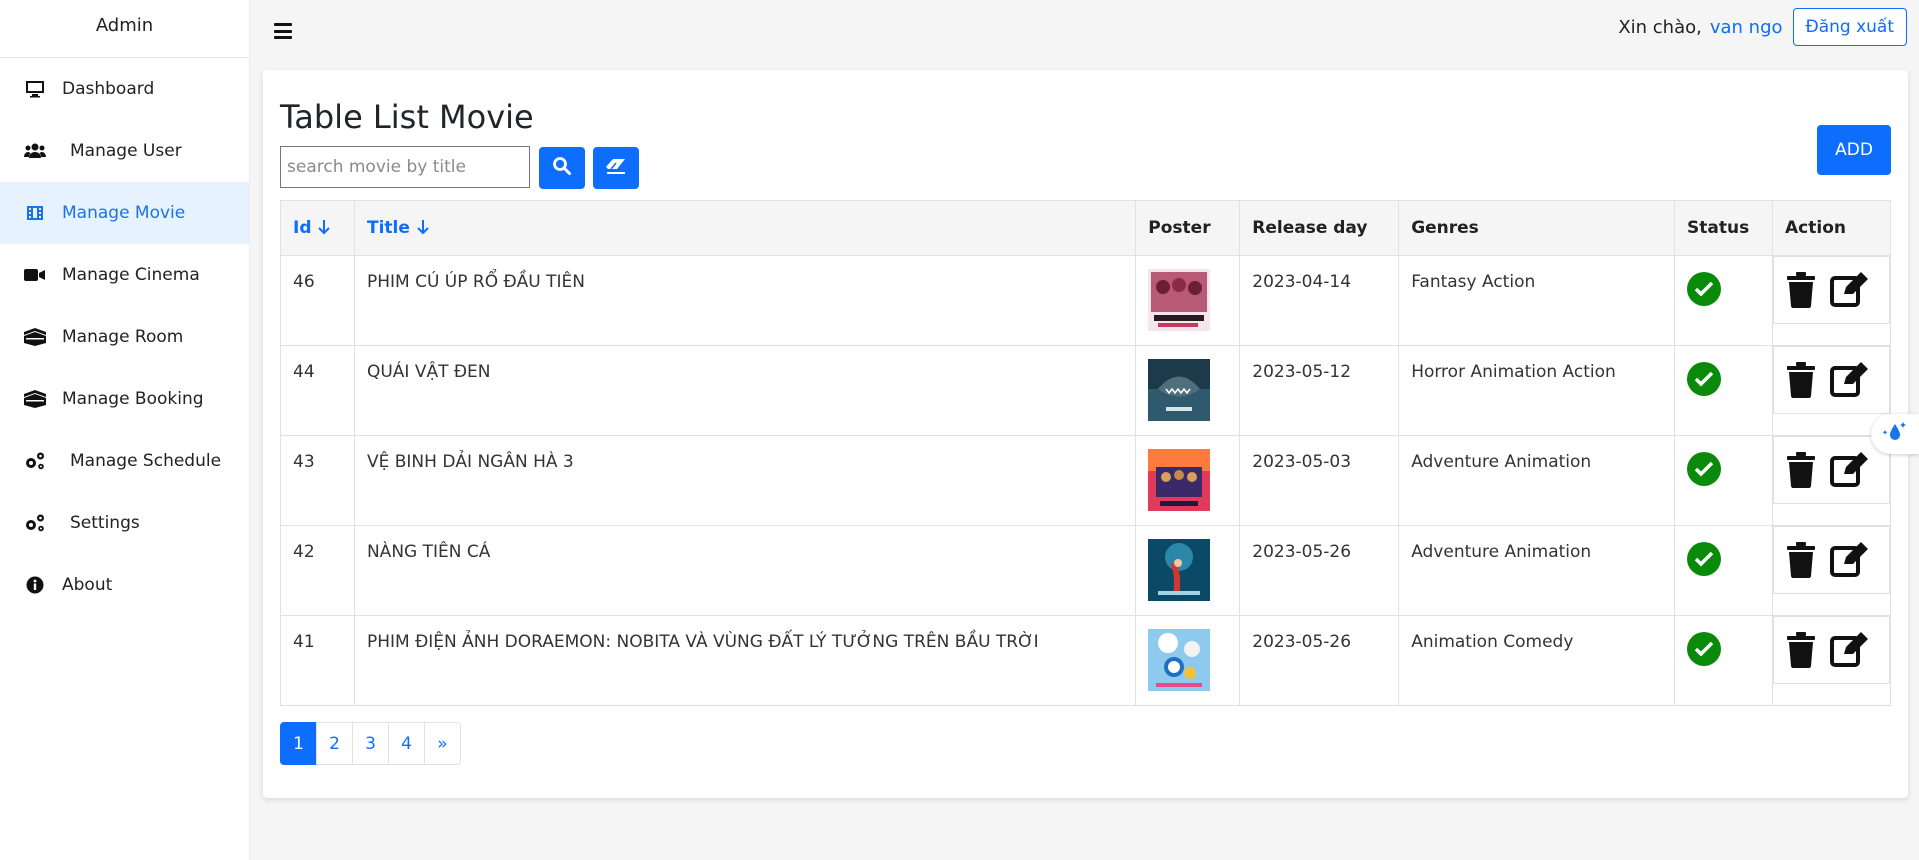  I want to click on search-button, so click(562, 168).